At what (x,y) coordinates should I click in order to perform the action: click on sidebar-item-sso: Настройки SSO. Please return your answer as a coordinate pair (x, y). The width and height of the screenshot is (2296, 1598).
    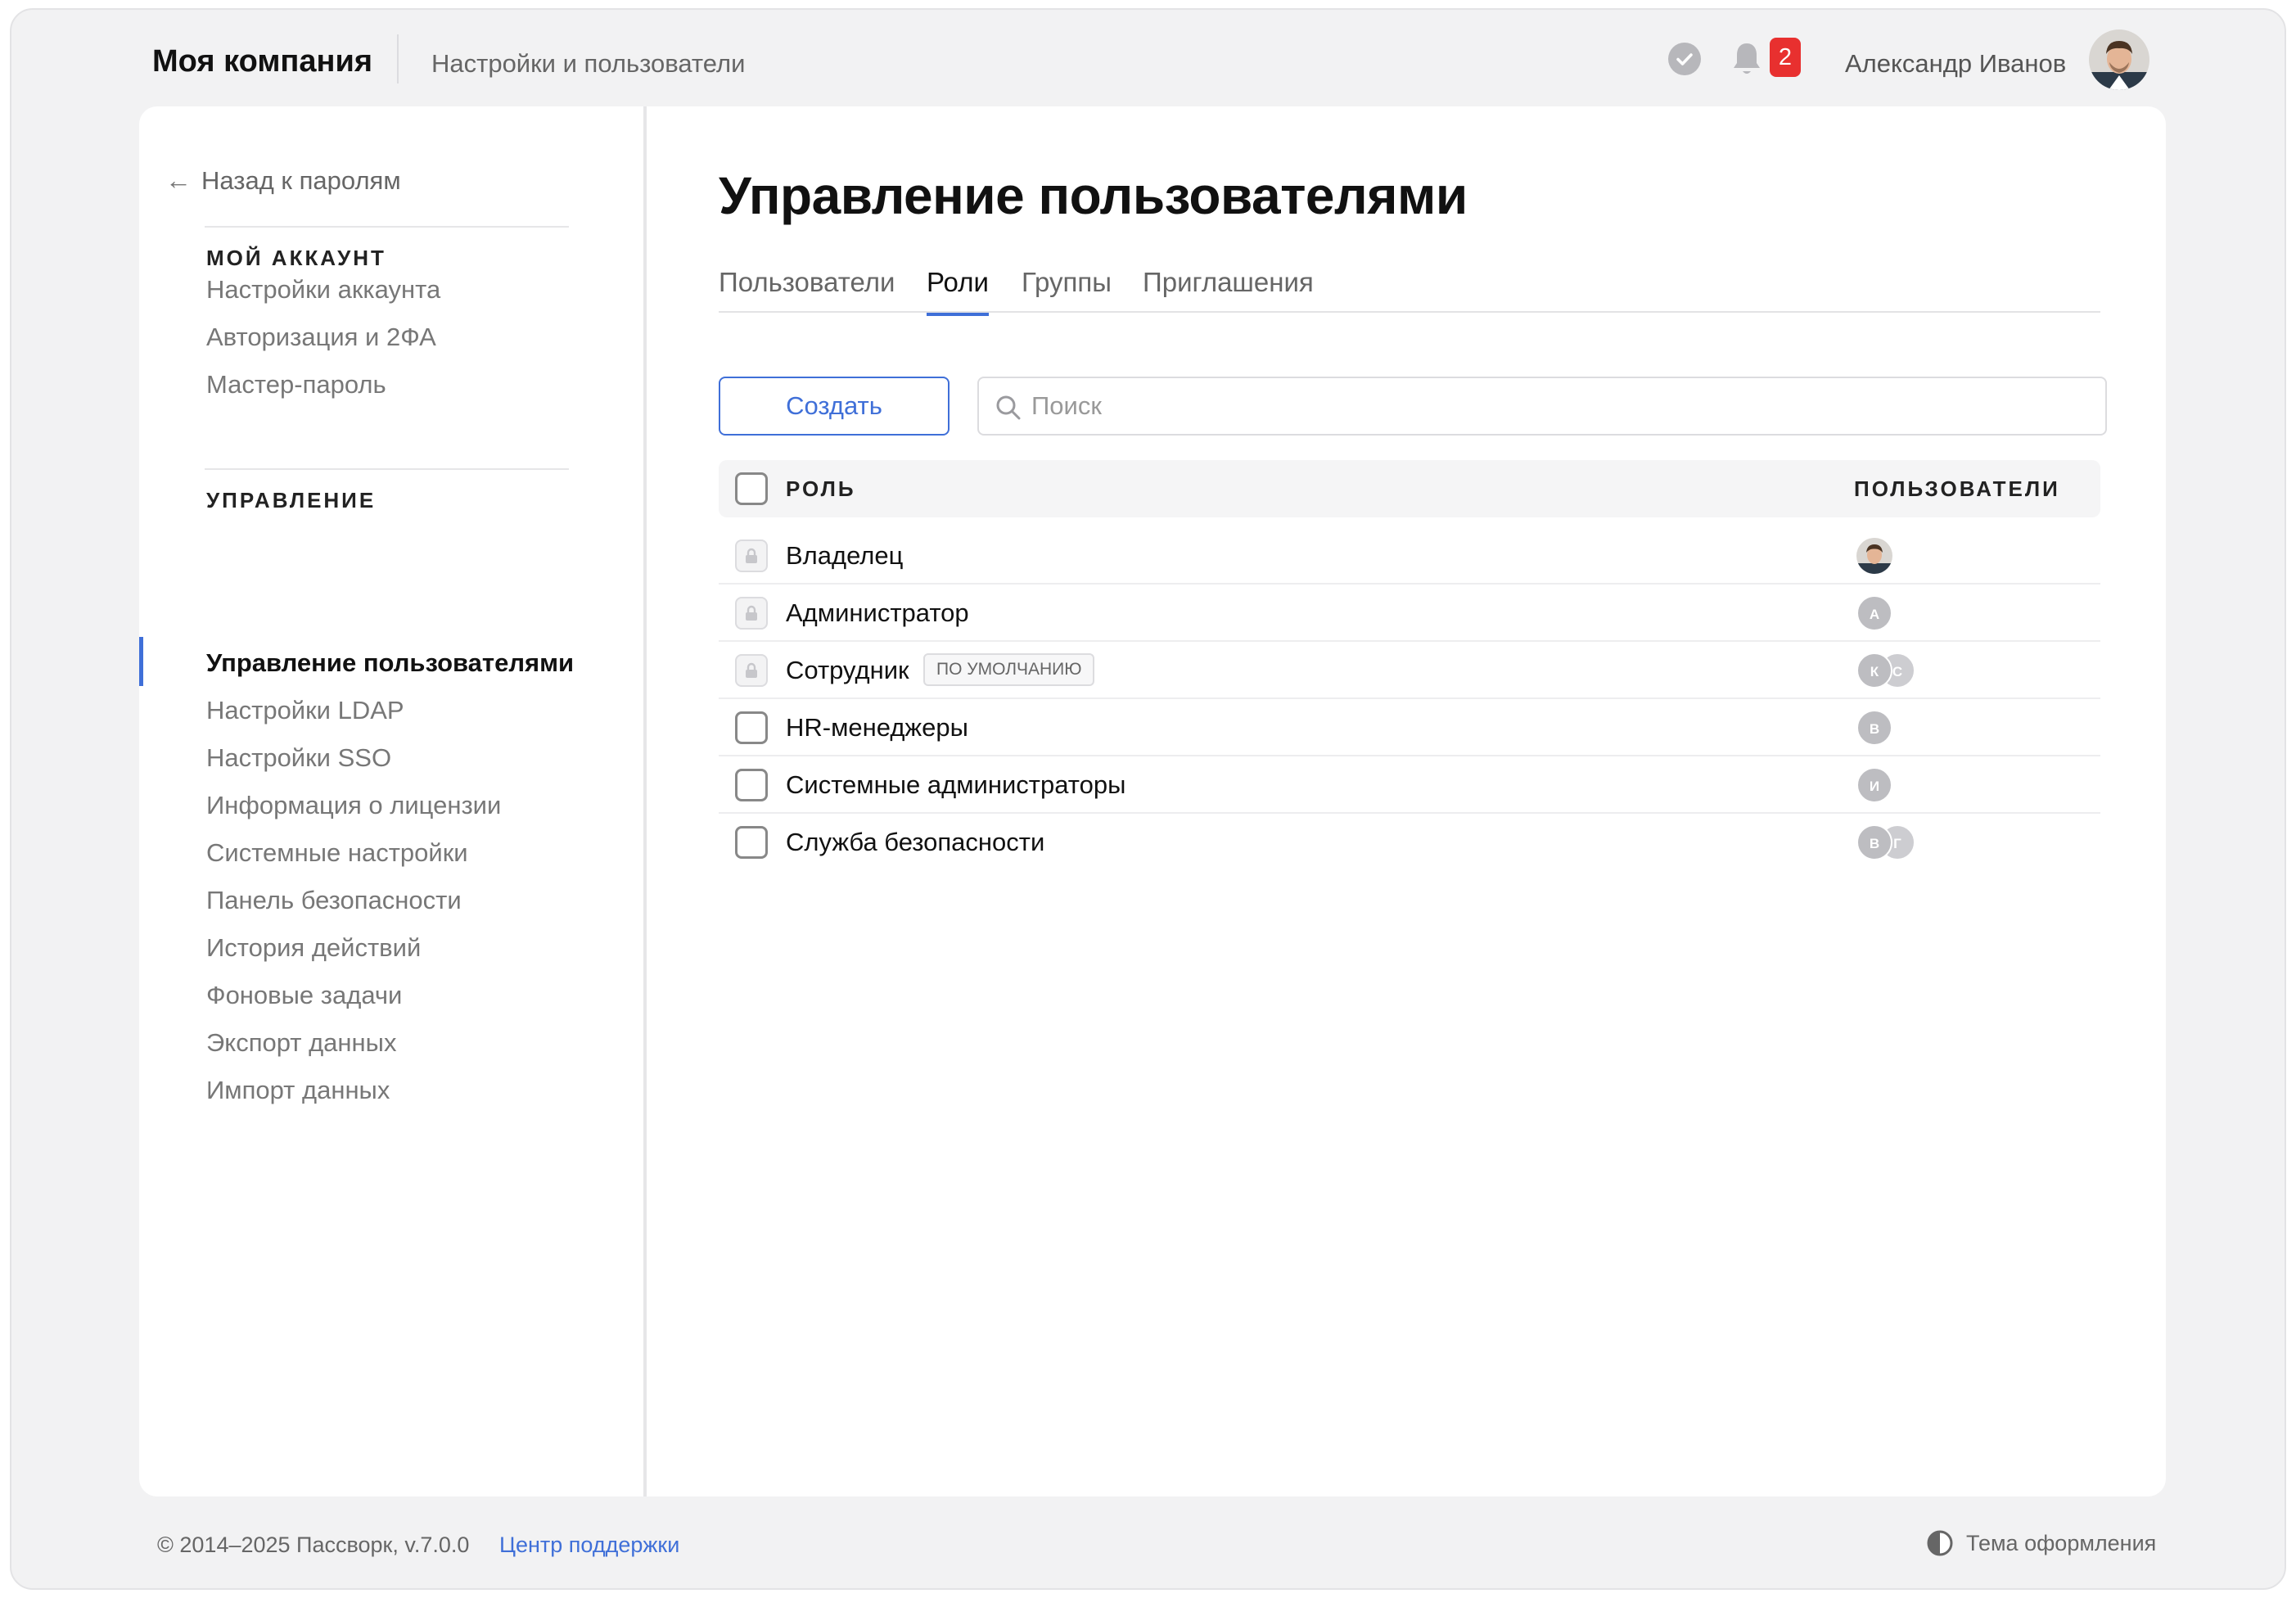
    Looking at the image, I should click on (298, 758).